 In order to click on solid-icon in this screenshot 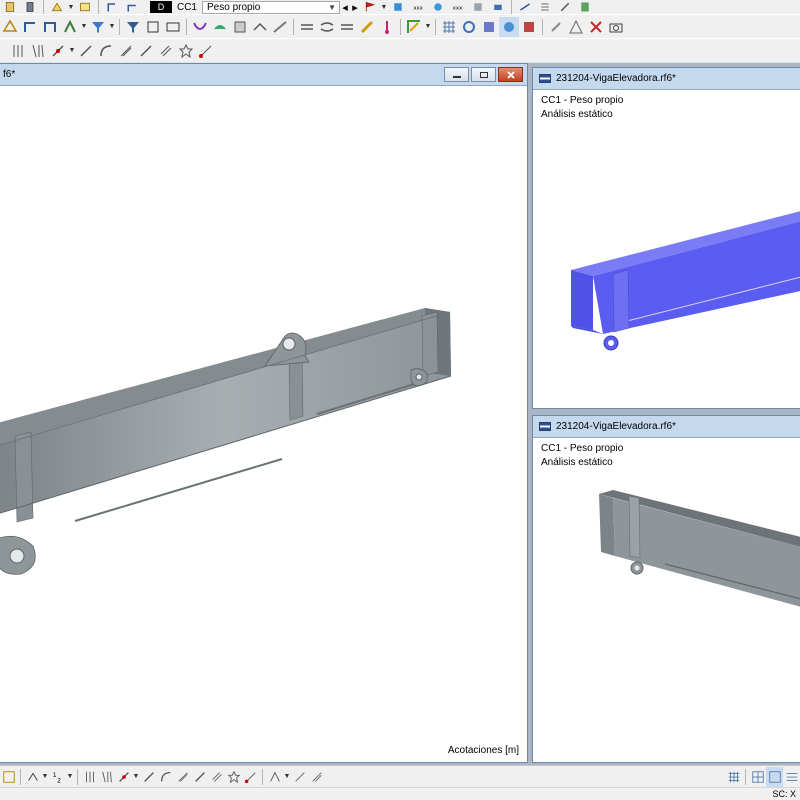, I will do `click(220, 27)`.